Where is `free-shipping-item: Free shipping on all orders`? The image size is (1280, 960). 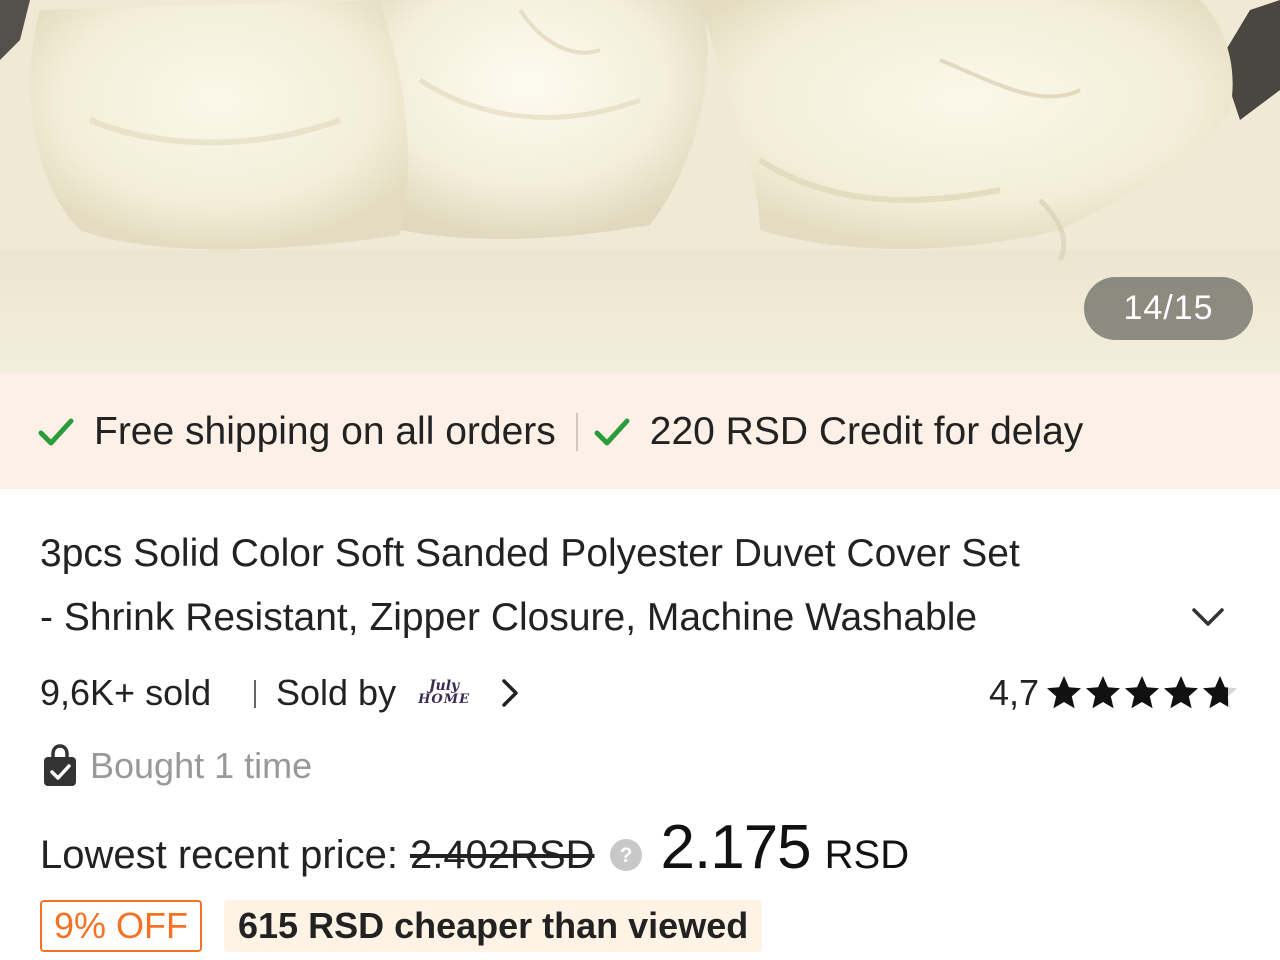 free-shipping-item: Free shipping on all orders is located at coordinates (296, 432).